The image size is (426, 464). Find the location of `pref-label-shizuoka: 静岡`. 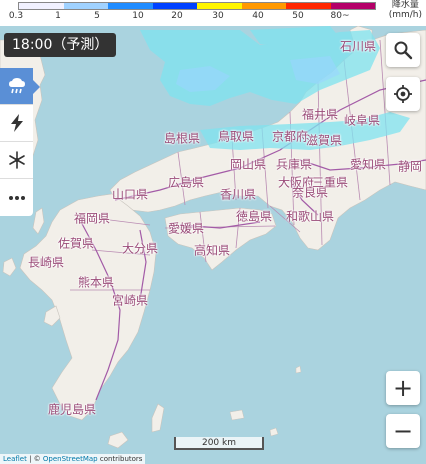

pref-label-shizuoka: 静岡 is located at coordinates (410, 166).